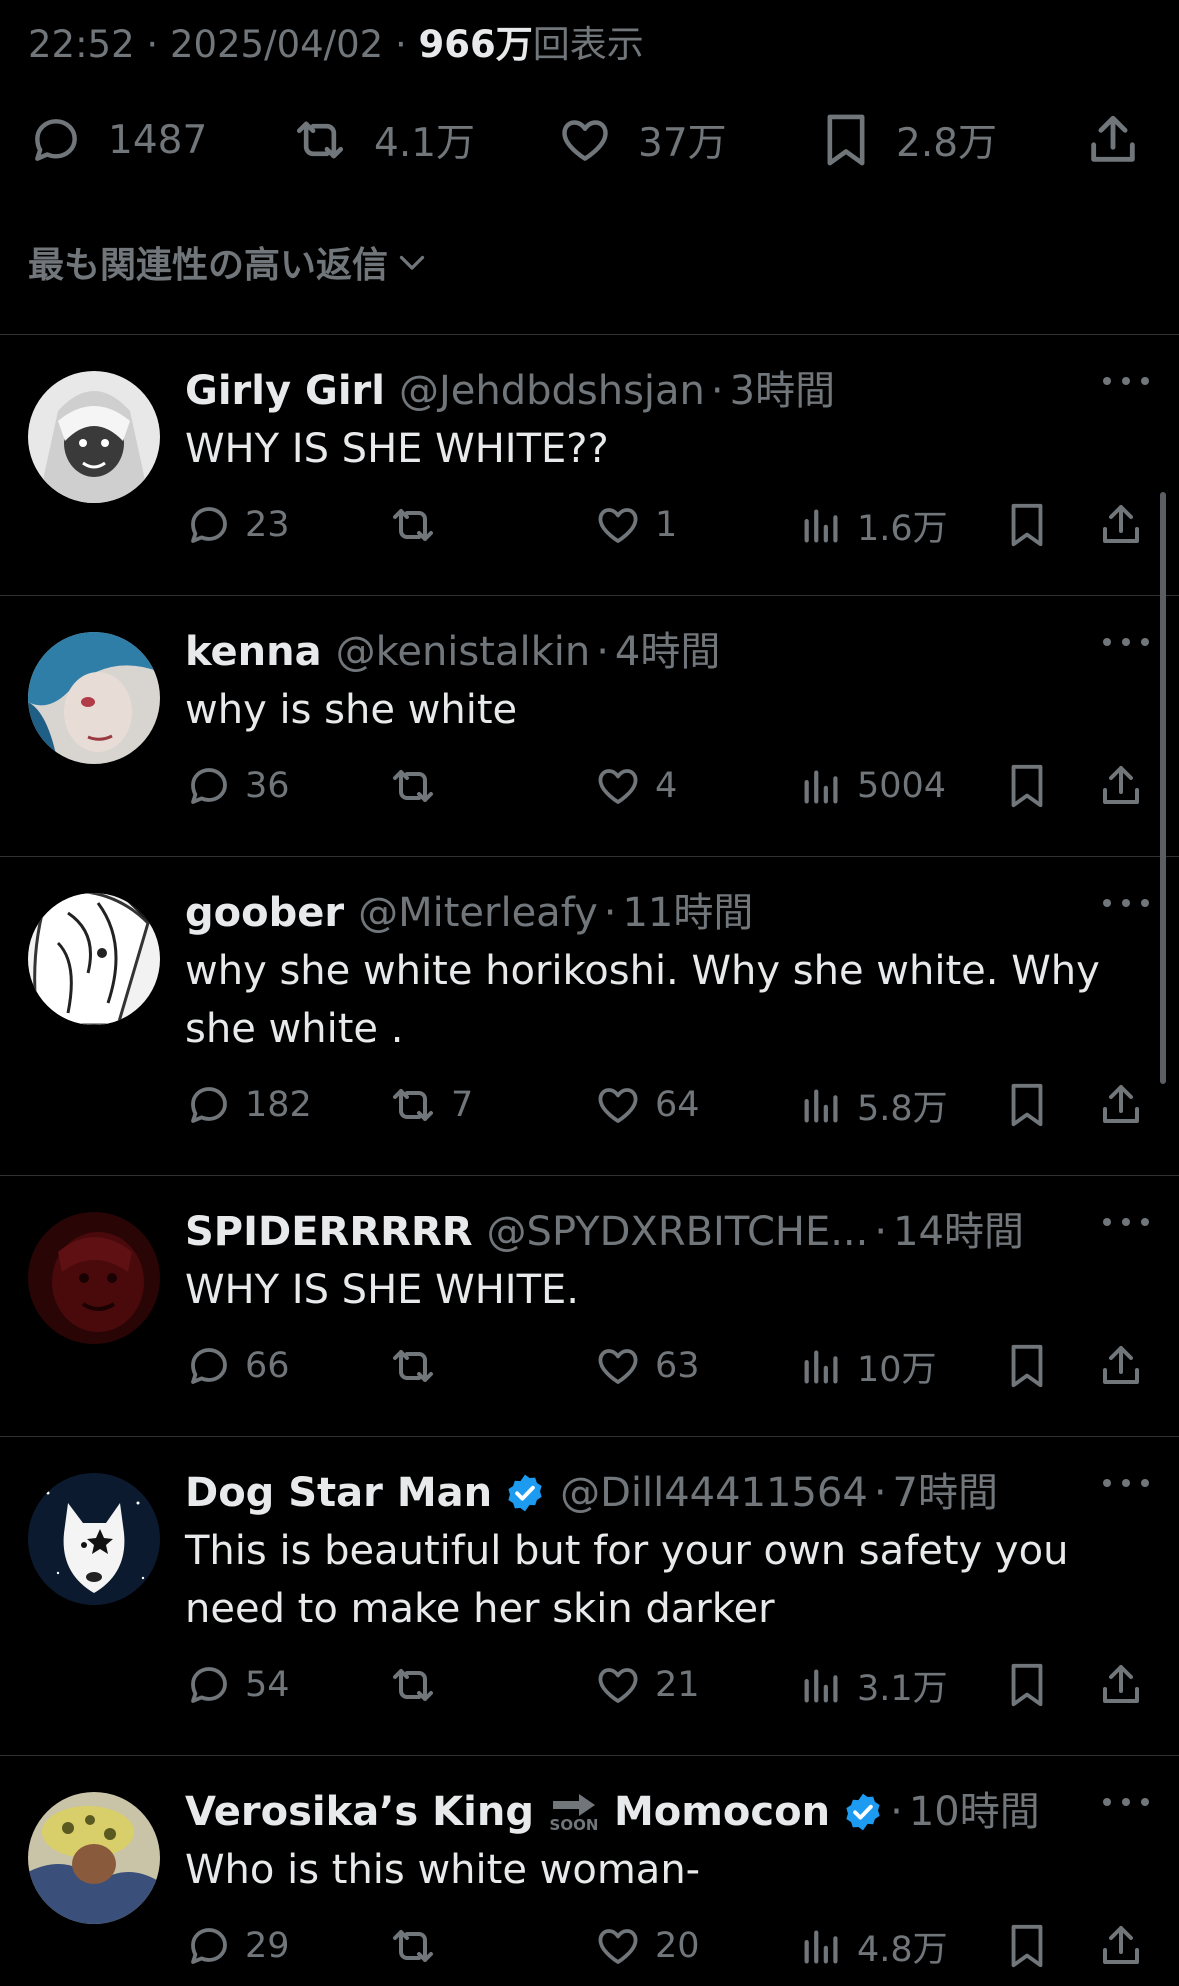 Image resolution: width=1179 pixels, height=1986 pixels. Describe the element at coordinates (338, 1493) in the screenshot. I see `display-name: Dog Star Man` at that location.